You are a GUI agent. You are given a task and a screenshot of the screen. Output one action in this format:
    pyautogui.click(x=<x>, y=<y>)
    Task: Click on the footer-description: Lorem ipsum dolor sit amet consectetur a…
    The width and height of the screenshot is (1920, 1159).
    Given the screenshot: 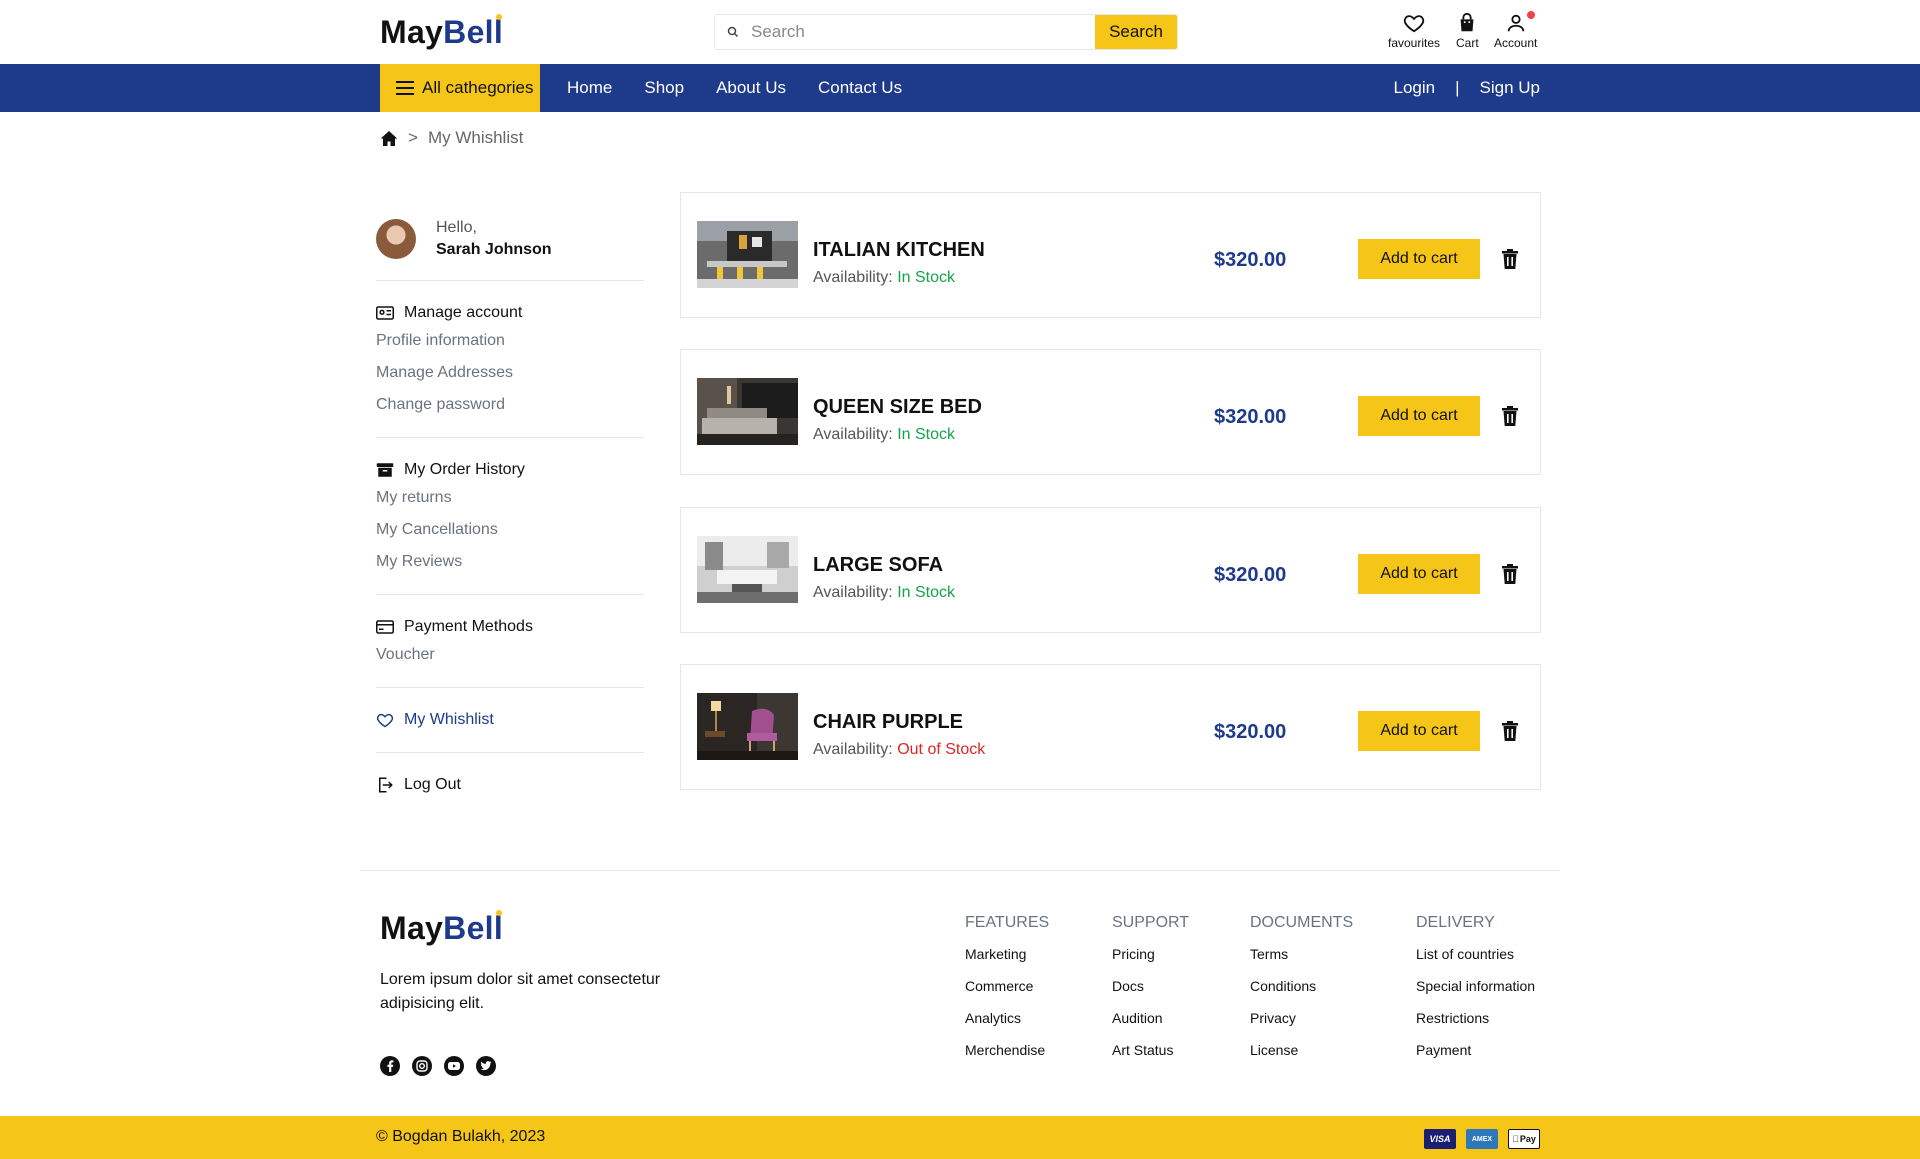 What is the action you would take?
    pyautogui.click(x=520, y=991)
    